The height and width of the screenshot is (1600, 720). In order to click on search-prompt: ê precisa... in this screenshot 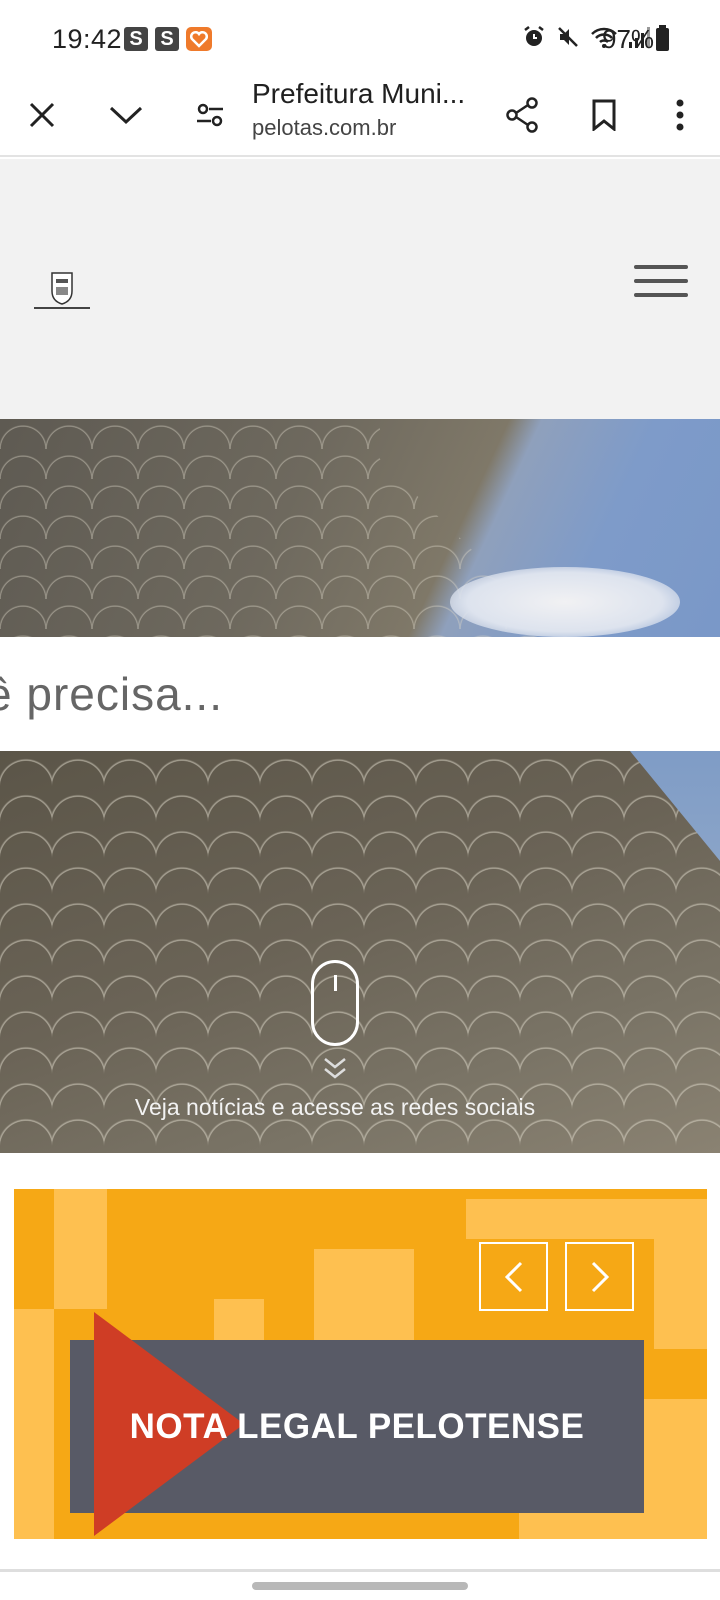, I will do `click(360, 694)`.